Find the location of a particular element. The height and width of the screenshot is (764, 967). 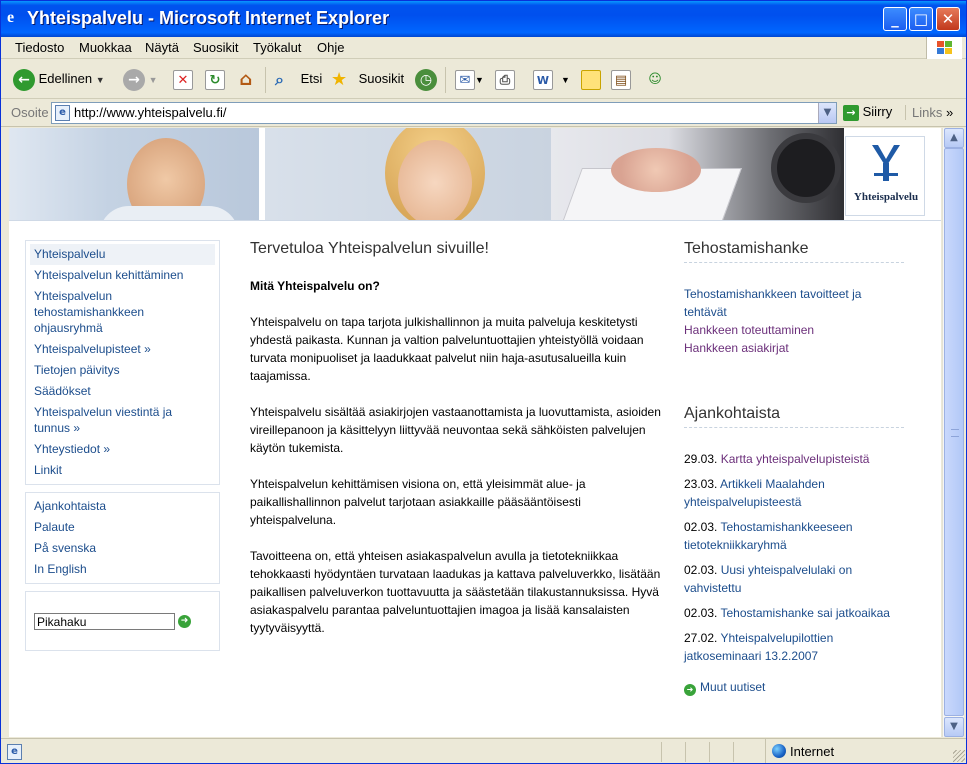

scroll-up-icon: ▲ is located at coordinates (954, 138).